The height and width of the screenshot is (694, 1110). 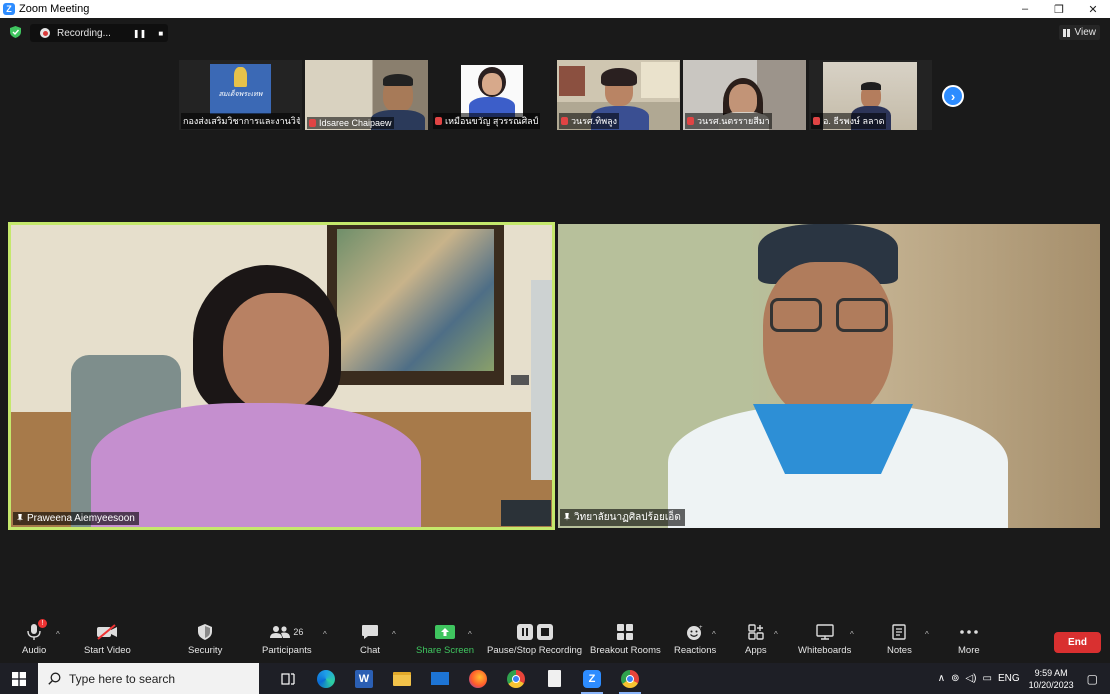 I want to click on participants-icon: 26, so click(x=286, y=632).